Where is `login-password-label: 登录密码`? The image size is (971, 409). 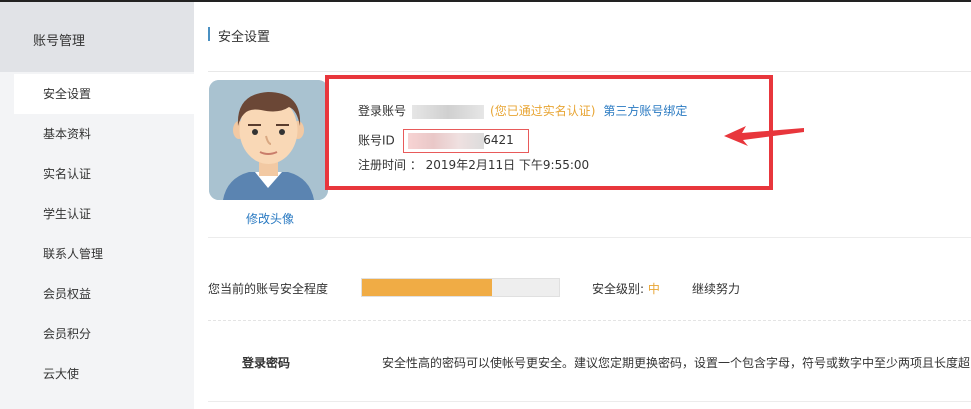 login-password-label: 登录密码 is located at coordinates (266, 363).